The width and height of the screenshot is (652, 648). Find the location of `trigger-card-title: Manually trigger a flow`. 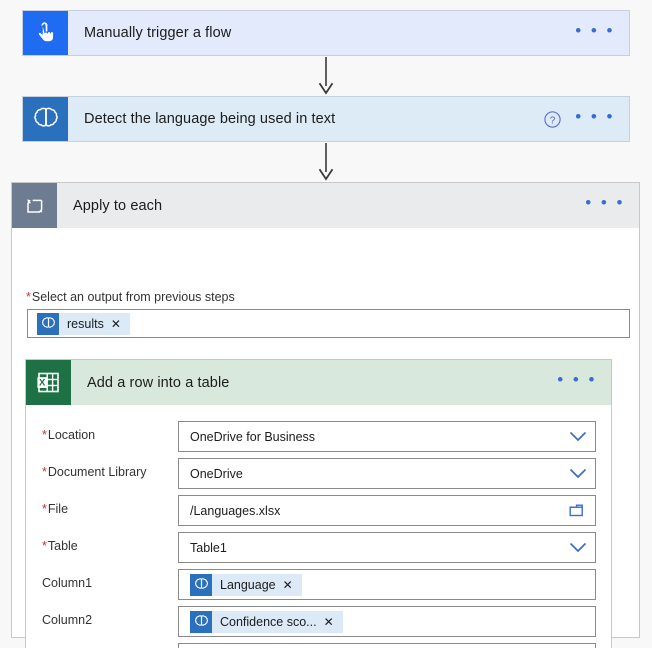

trigger-card-title: Manually trigger a flow is located at coordinates (158, 33).